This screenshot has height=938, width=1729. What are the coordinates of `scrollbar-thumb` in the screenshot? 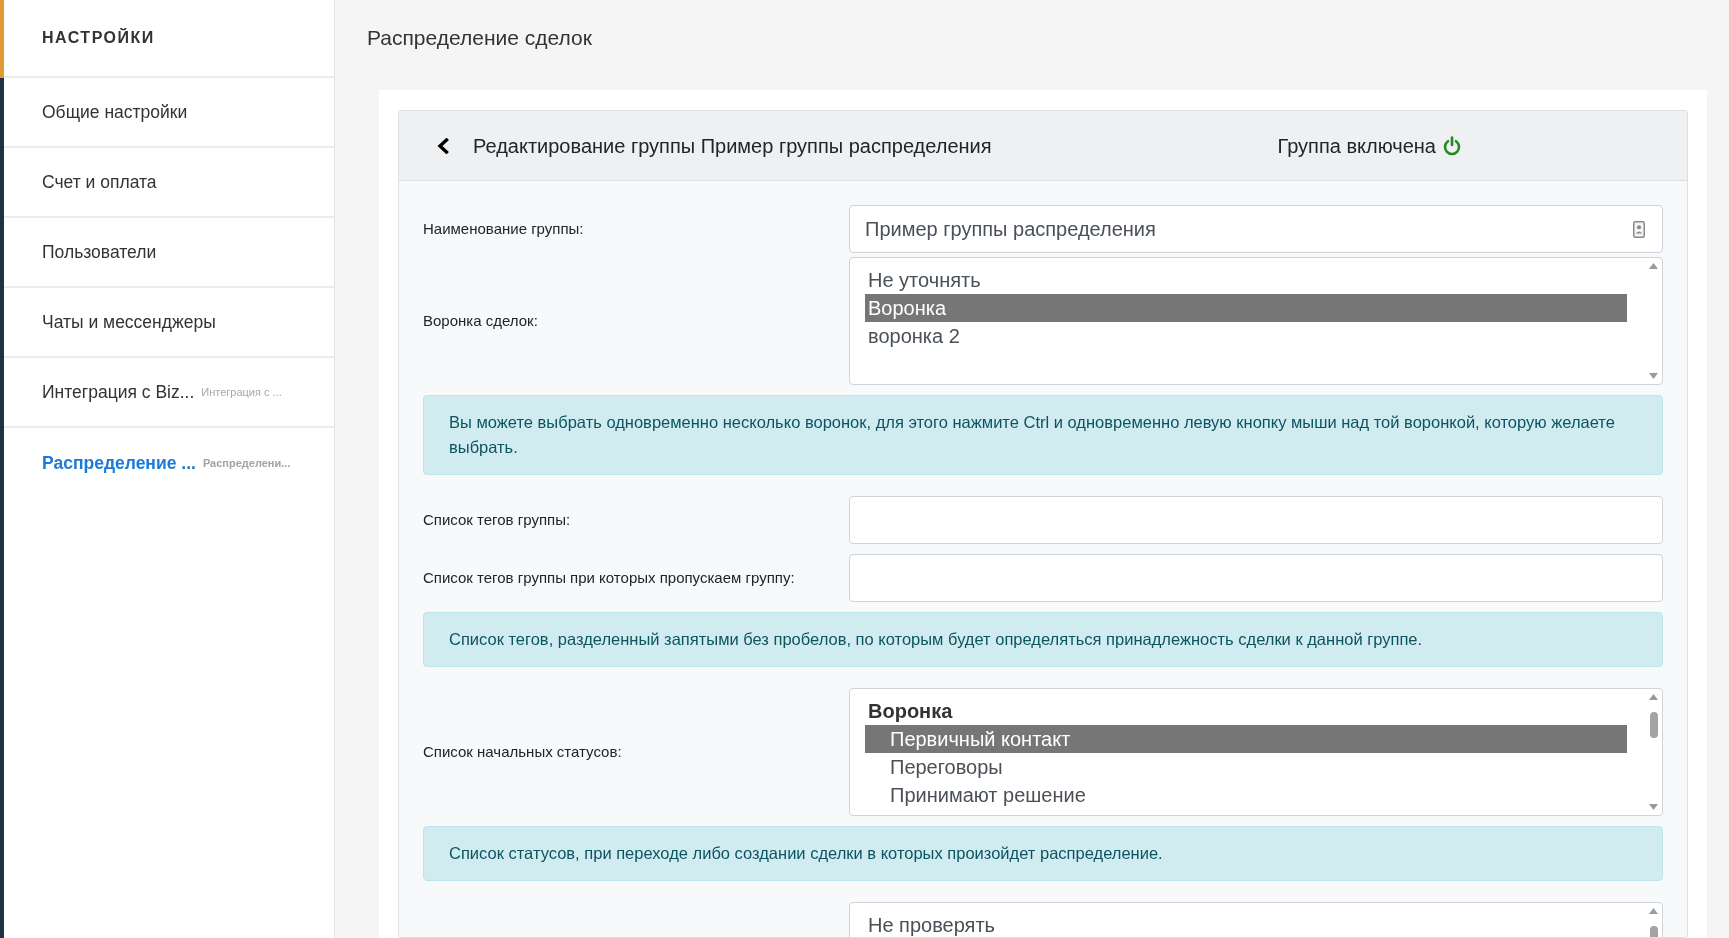 It's located at (1653, 725).